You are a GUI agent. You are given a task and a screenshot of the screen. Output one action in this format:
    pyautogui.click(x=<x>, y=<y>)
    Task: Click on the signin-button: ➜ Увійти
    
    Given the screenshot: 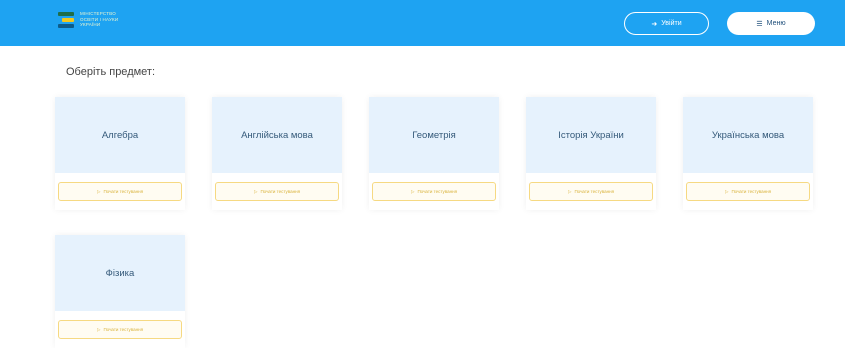 What is the action you would take?
    pyautogui.click(x=666, y=23)
    